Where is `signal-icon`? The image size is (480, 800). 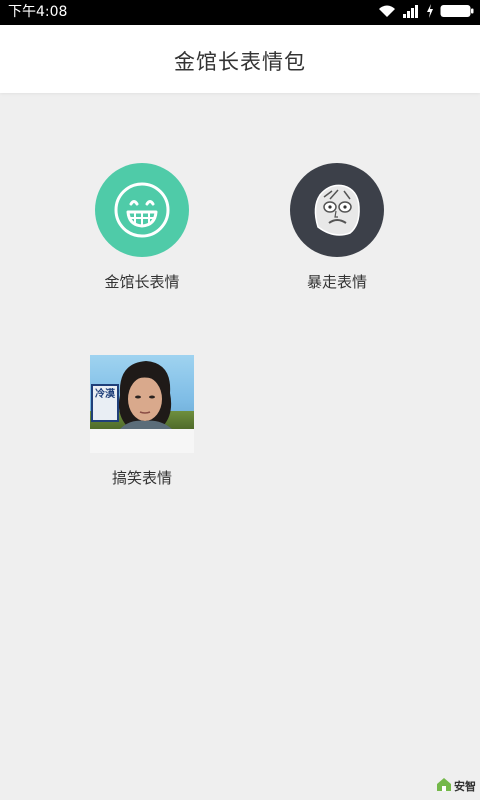
signal-icon is located at coordinates (411, 12).